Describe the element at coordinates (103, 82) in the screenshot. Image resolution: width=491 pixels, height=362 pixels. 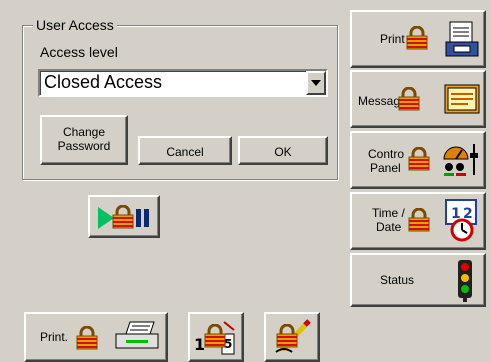
I see `access-level-value: Closed Access` at that location.